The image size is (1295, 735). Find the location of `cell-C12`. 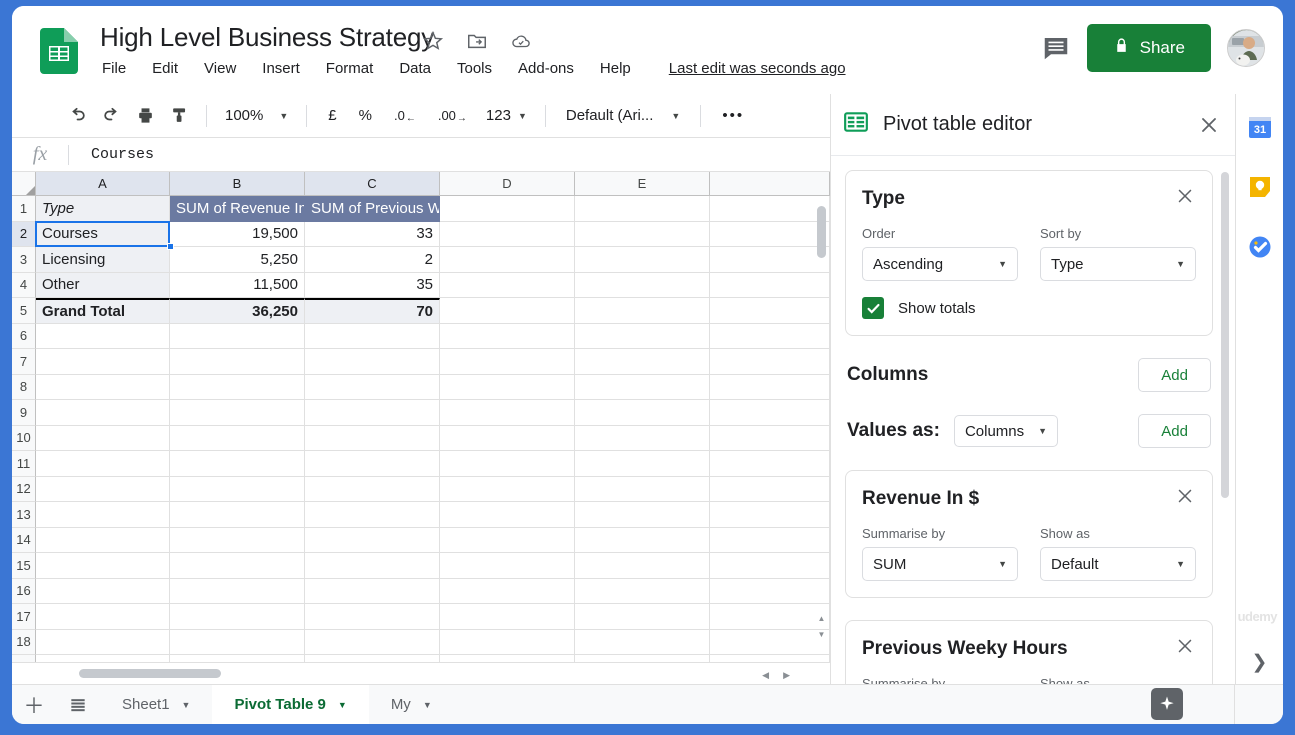

cell-C12 is located at coordinates (372, 489).